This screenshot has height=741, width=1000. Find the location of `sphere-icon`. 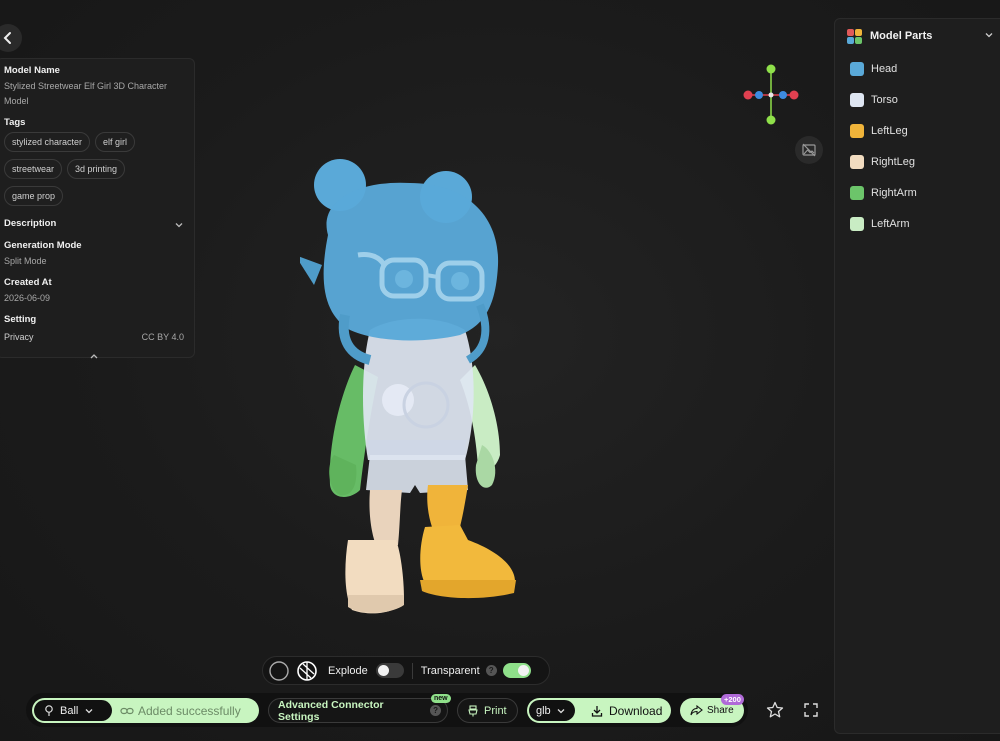

sphere-icon is located at coordinates (279, 670).